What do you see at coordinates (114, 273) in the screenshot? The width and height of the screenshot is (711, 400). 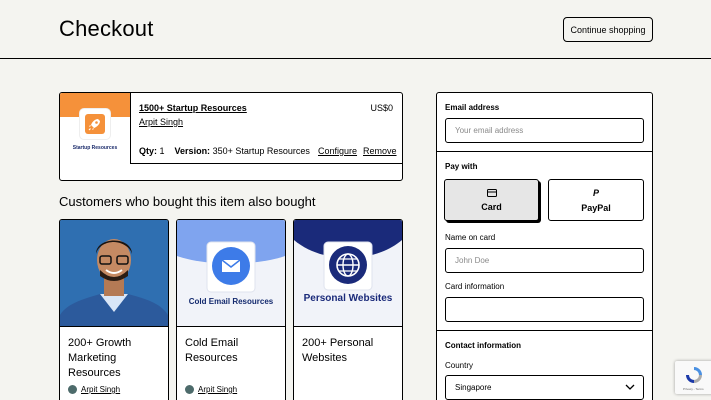 I see `product-image-person` at bounding box center [114, 273].